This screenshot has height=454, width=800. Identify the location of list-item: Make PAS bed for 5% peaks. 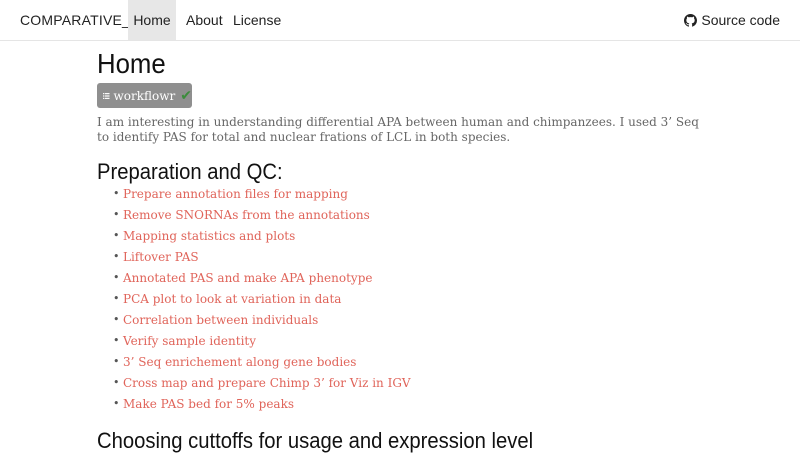
(254, 406).